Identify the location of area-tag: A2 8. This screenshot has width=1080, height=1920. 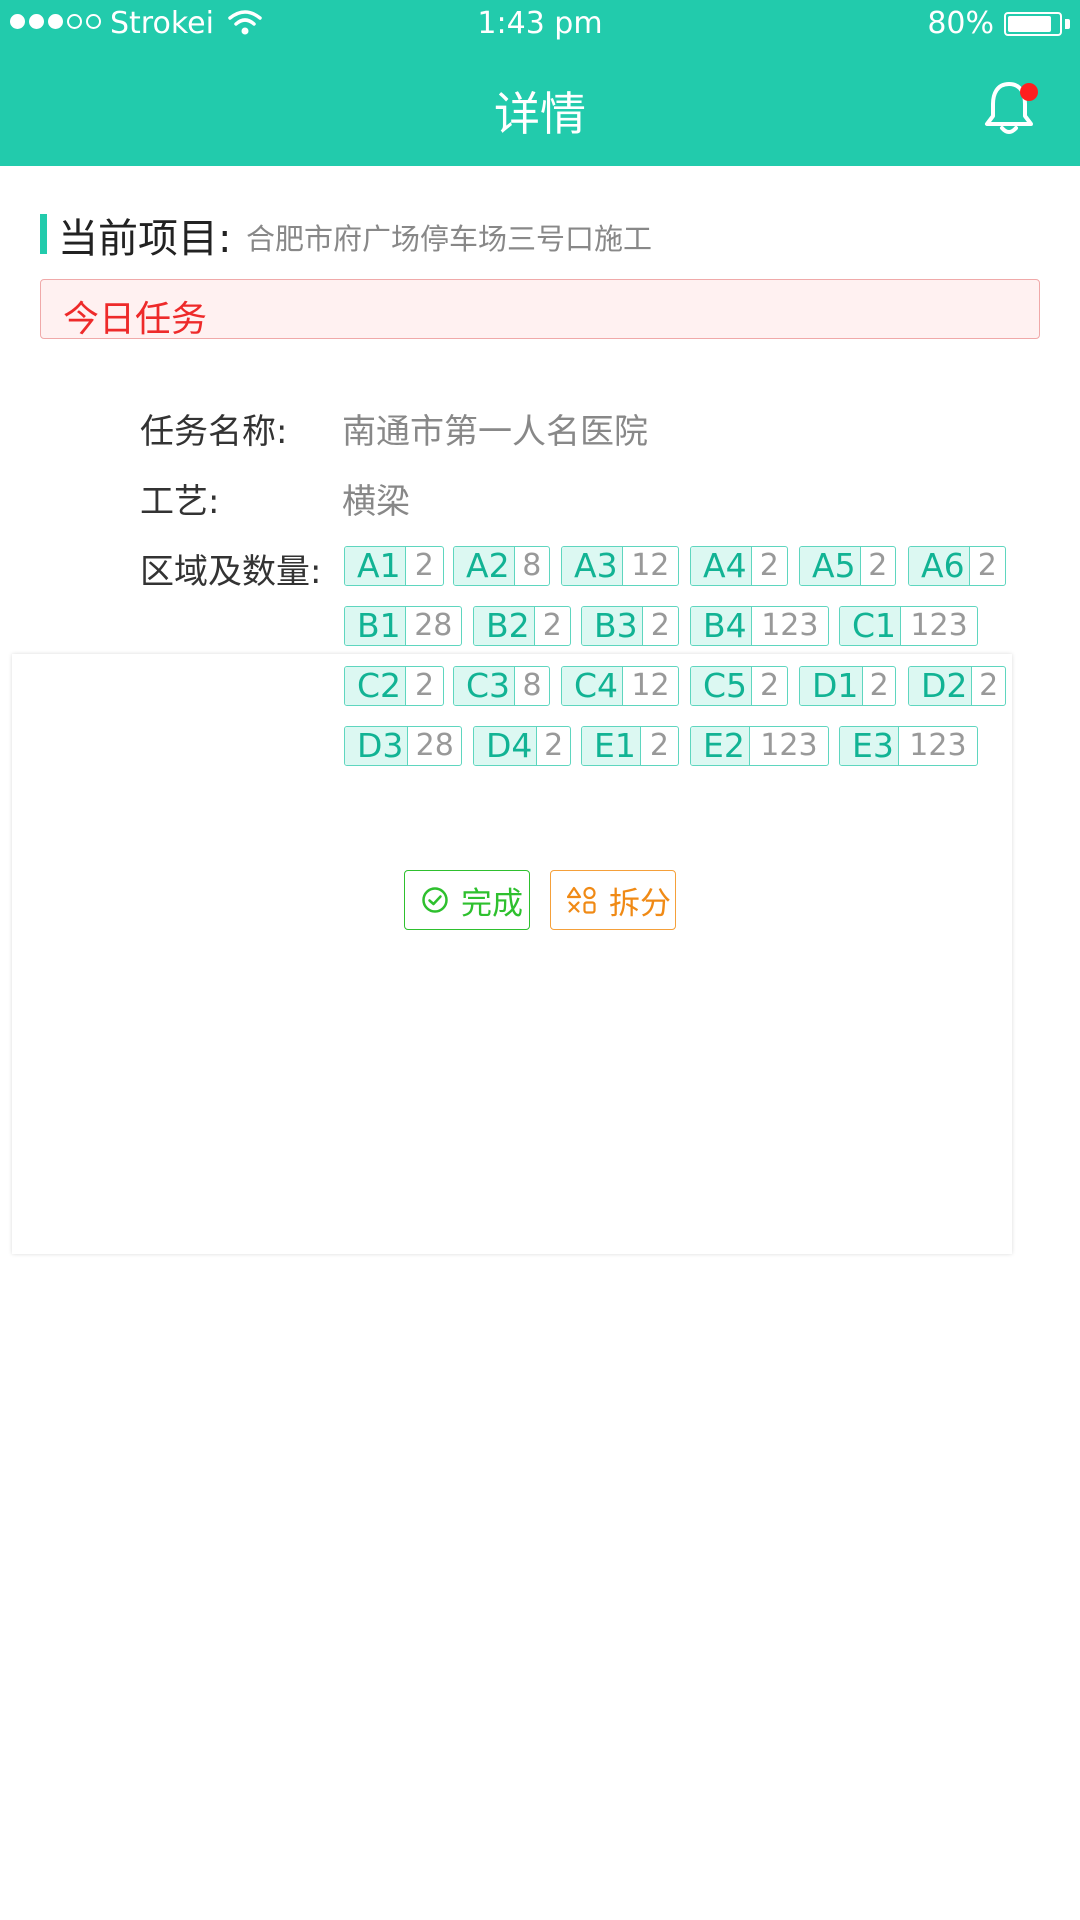
(501, 566).